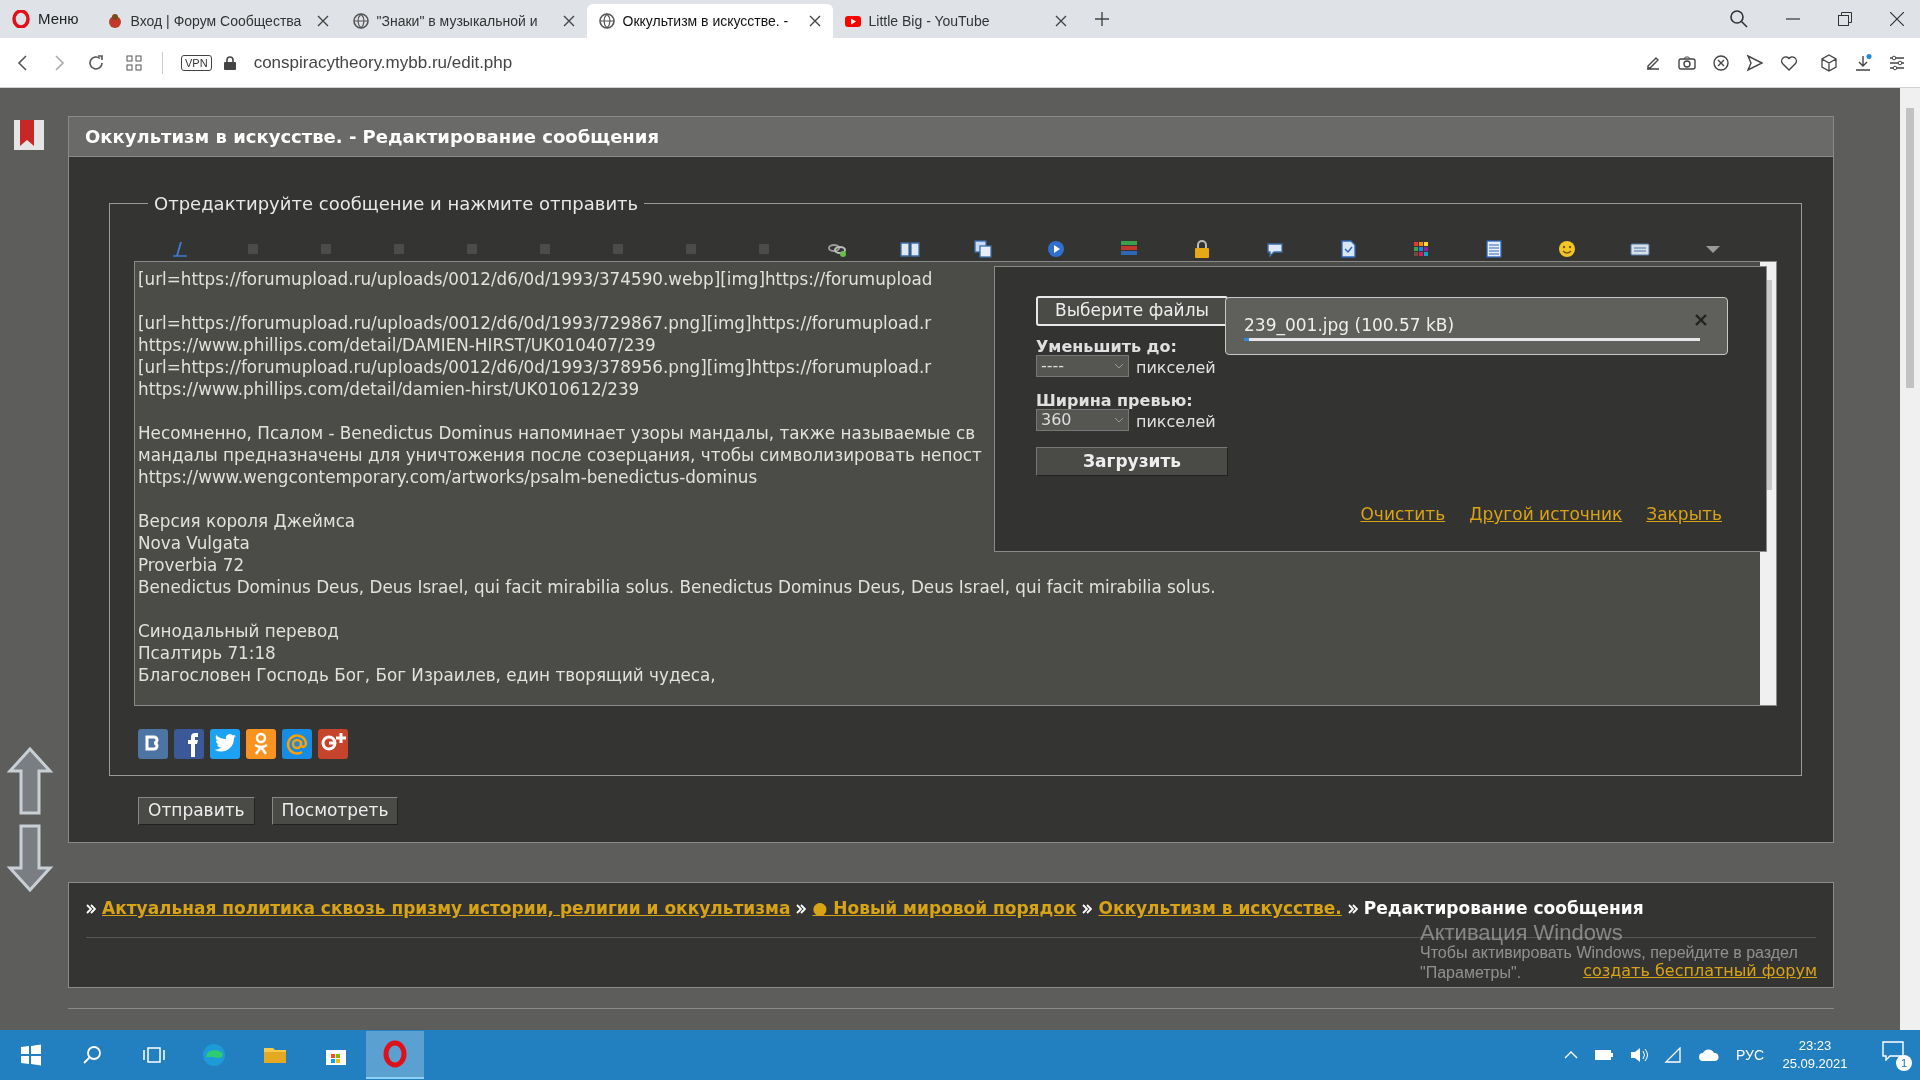 Image resolution: width=1920 pixels, height=1080 pixels. Describe the element at coordinates (1349, 326) in the screenshot. I see `file-name: 239_001.jpg (100.57 kB)` at that location.